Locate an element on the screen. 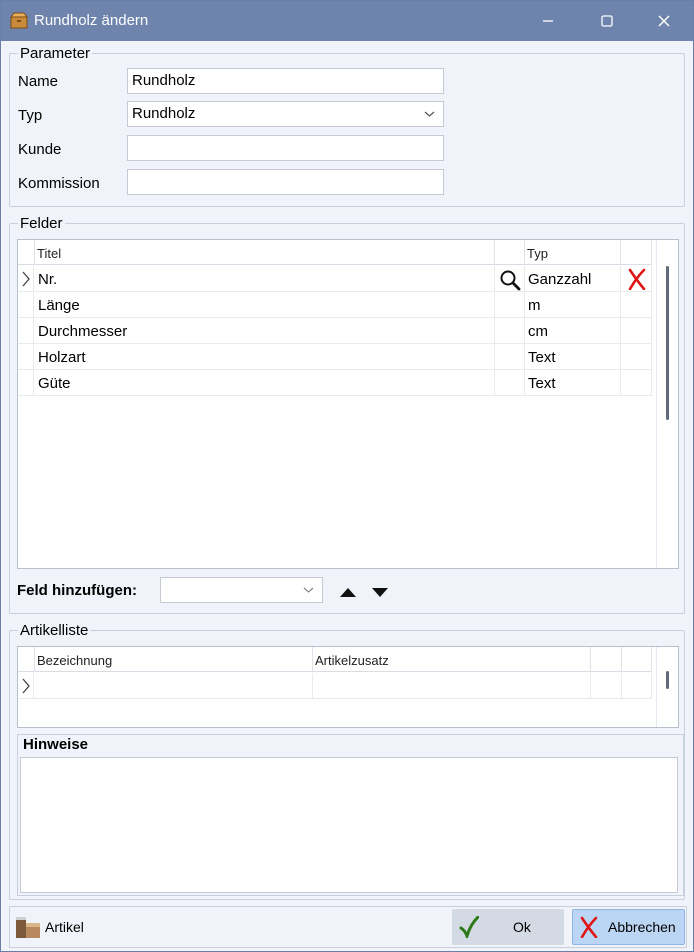 The width and height of the screenshot is (694, 952). artikel-label: Artikel is located at coordinates (64, 927).